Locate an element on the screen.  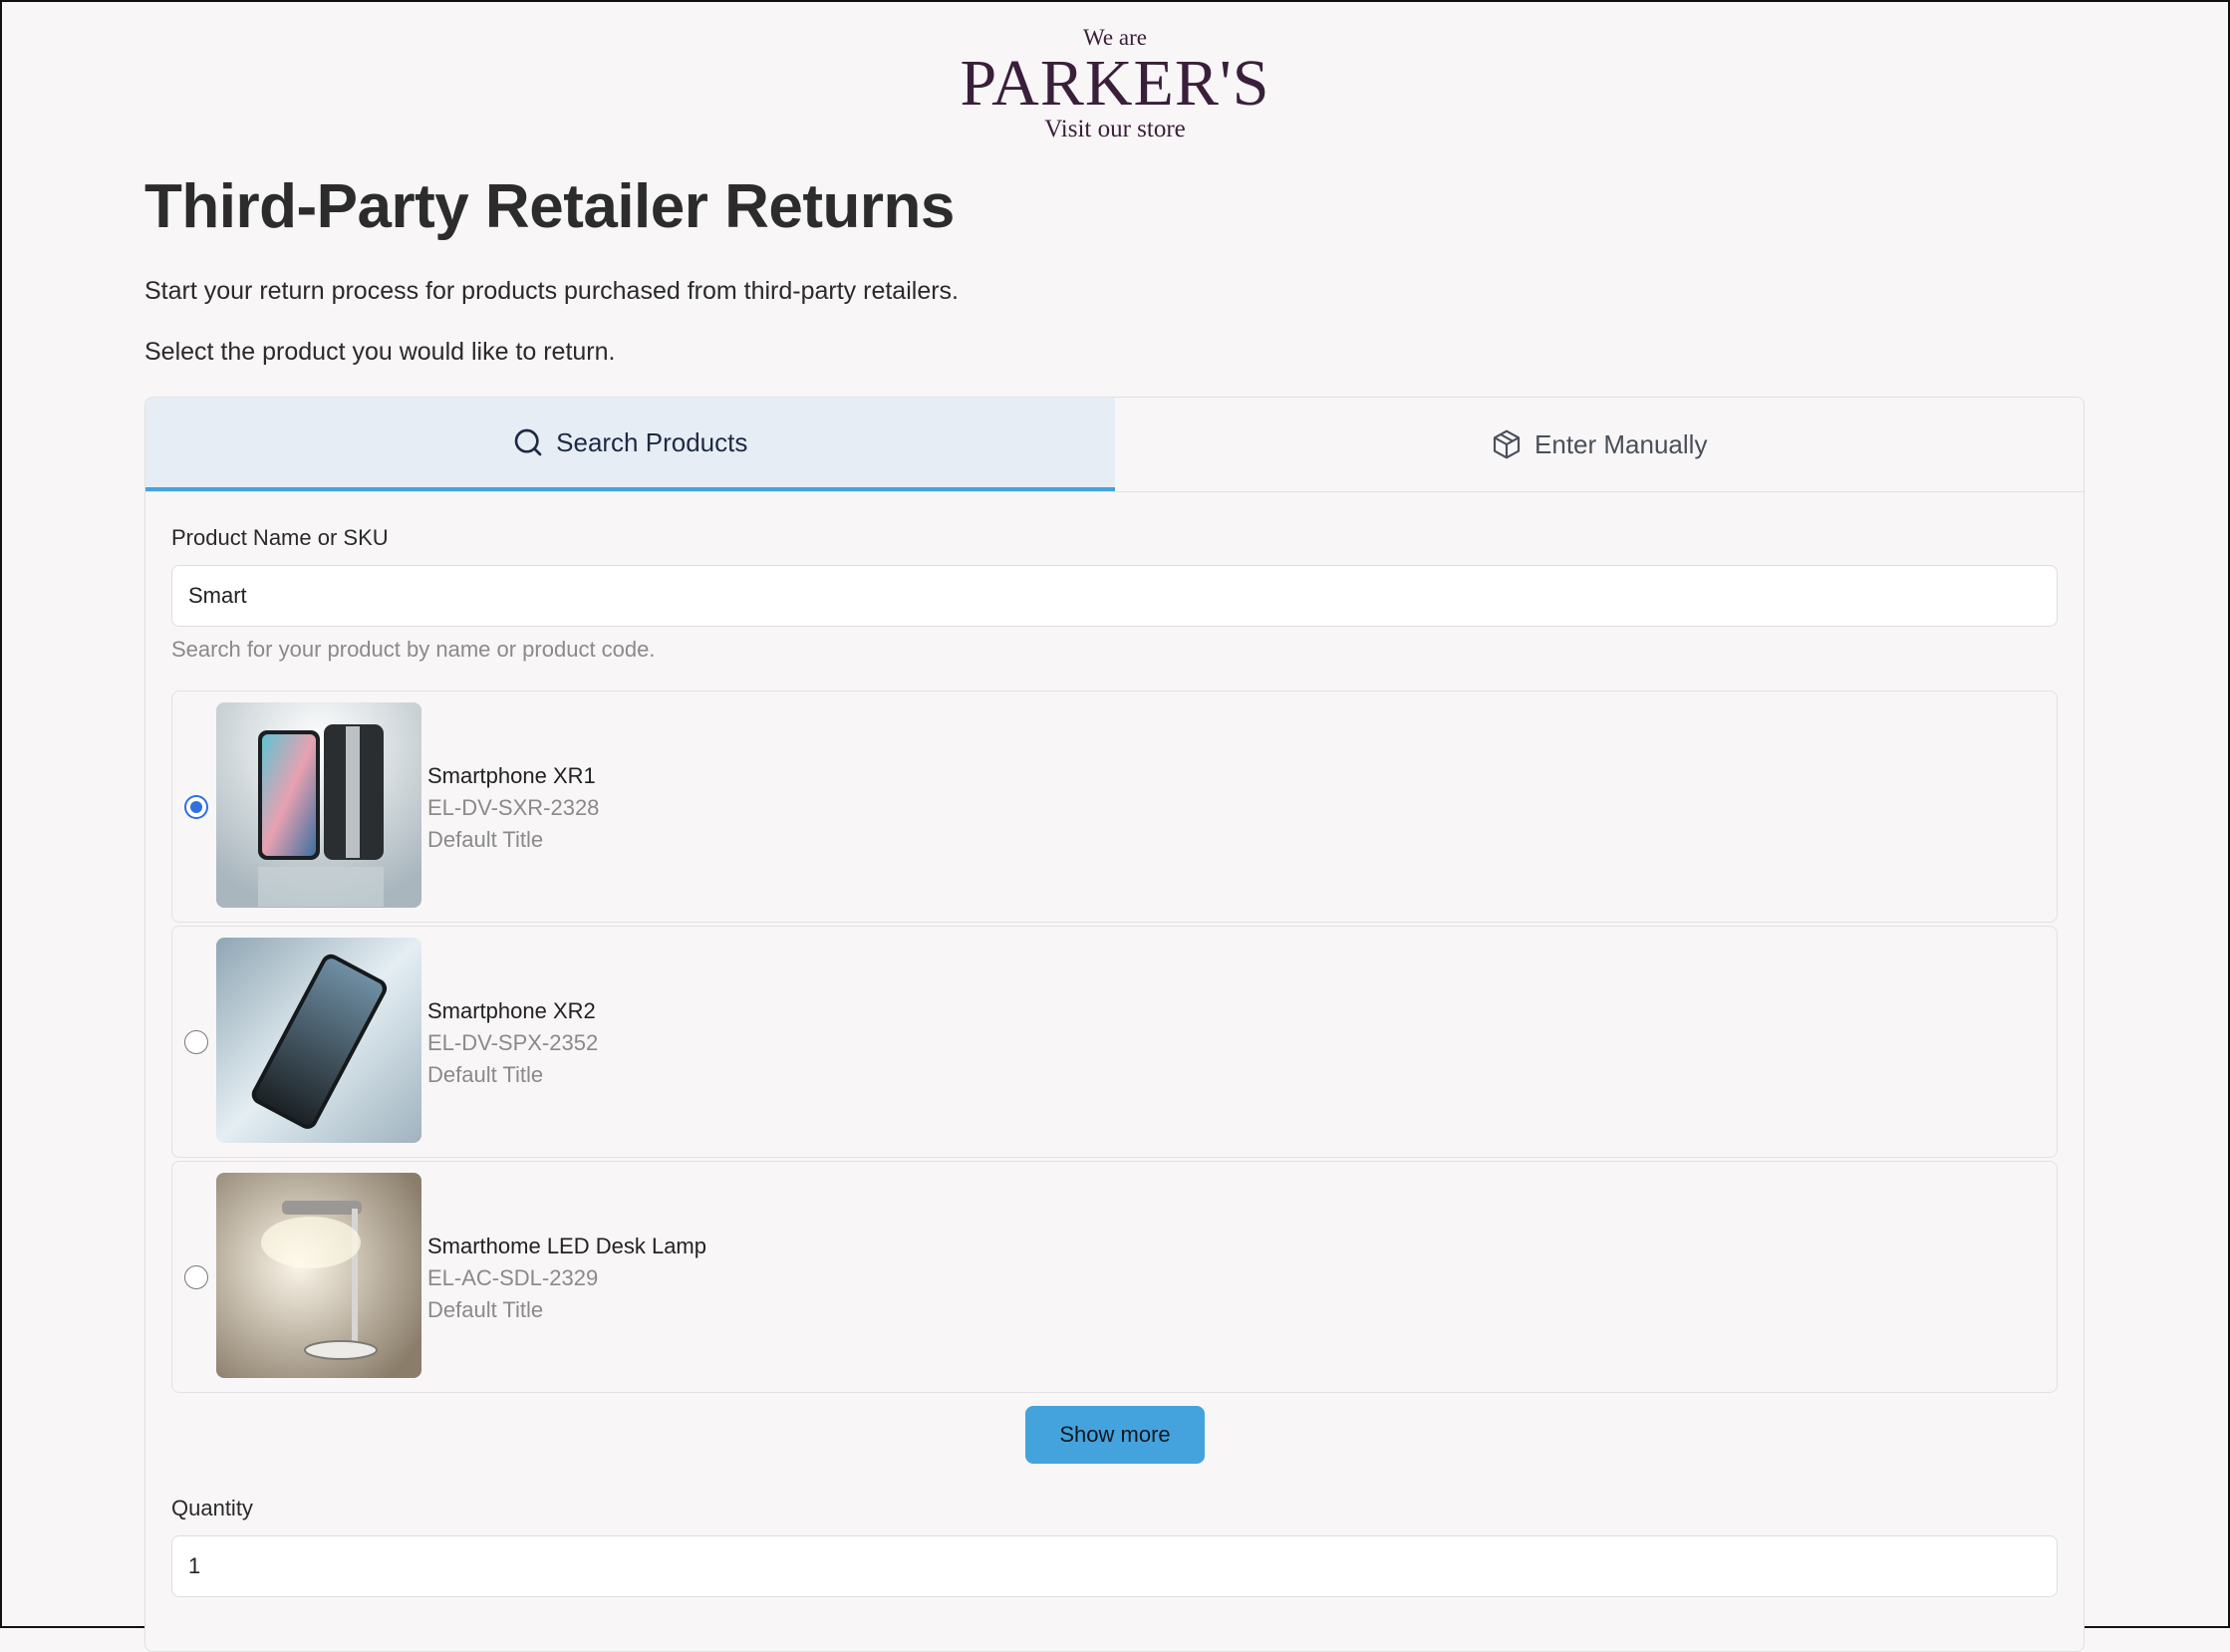
page-title: Third-Party Retailer Returns is located at coordinates (549, 206).